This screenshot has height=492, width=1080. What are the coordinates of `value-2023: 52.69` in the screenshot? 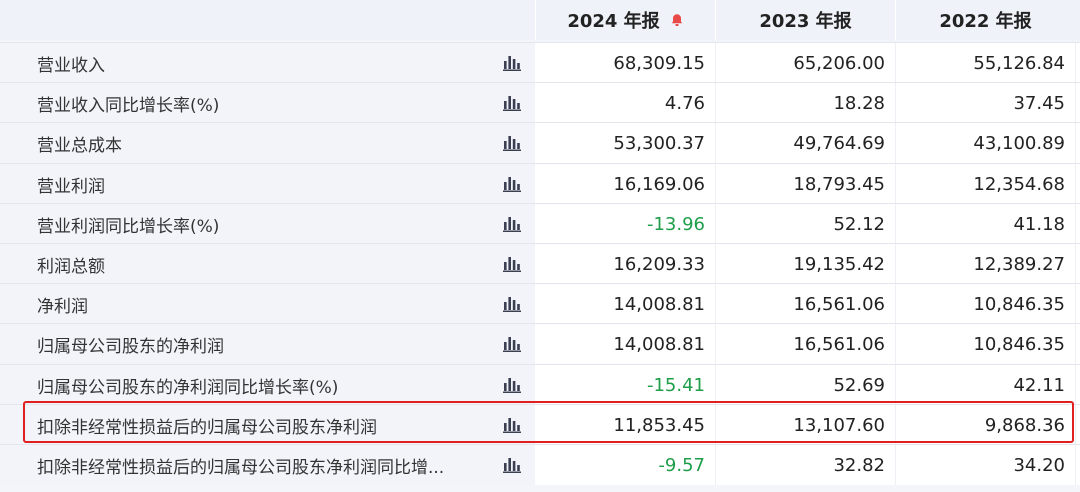 It's located at (805, 385).